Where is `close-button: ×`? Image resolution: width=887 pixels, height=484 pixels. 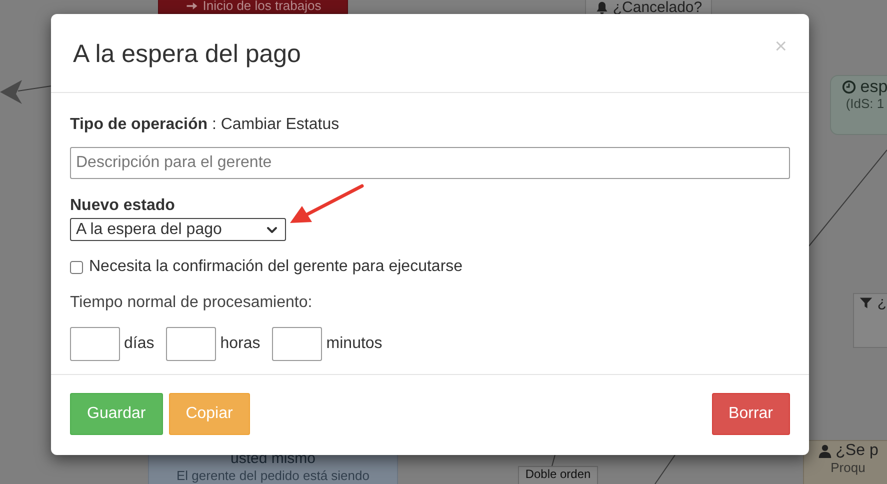 close-button: × is located at coordinates (780, 46).